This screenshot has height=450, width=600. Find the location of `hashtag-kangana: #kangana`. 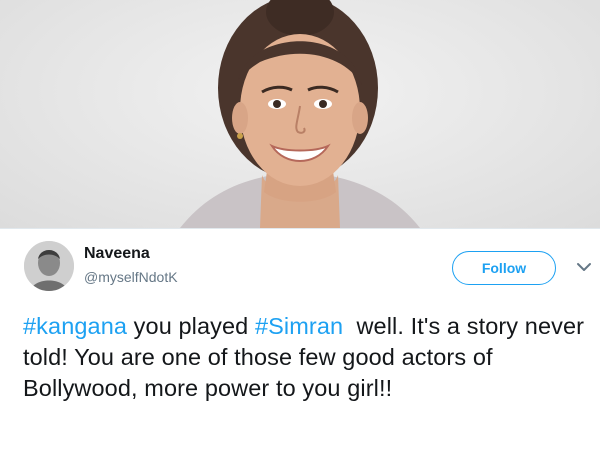

hashtag-kangana: #kangana is located at coordinates (75, 326).